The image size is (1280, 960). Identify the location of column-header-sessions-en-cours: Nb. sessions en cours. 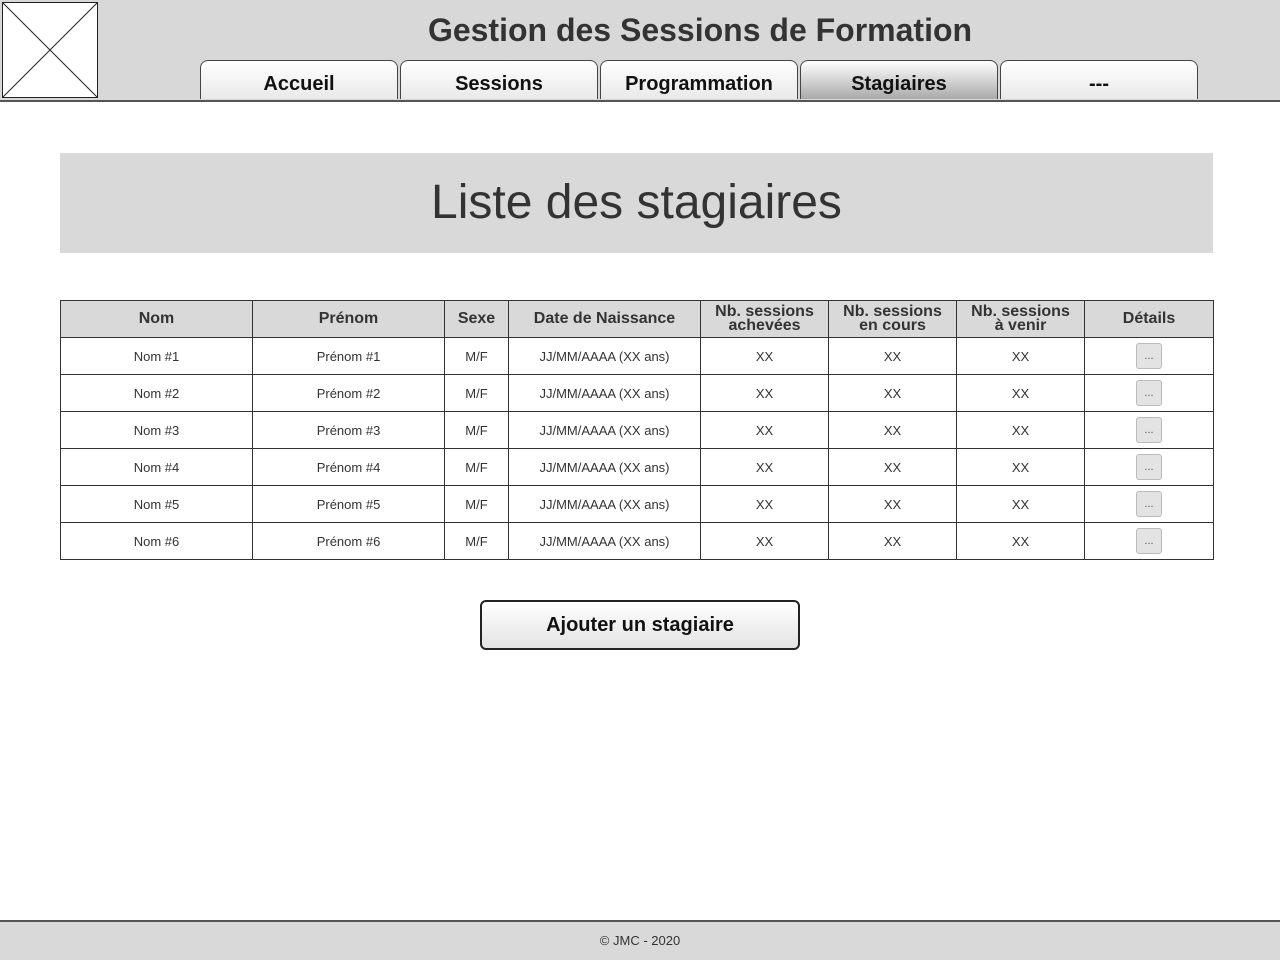
(892, 319).